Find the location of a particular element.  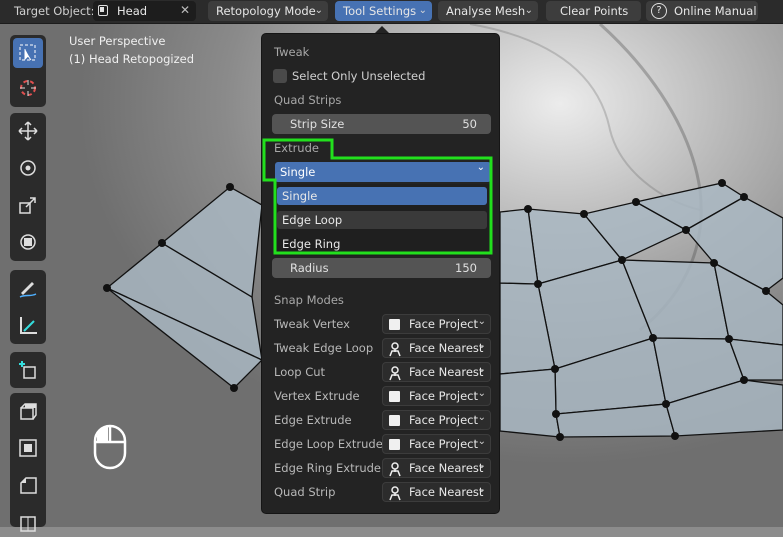

target-object-label: Target Object: is located at coordinates (54, 11).